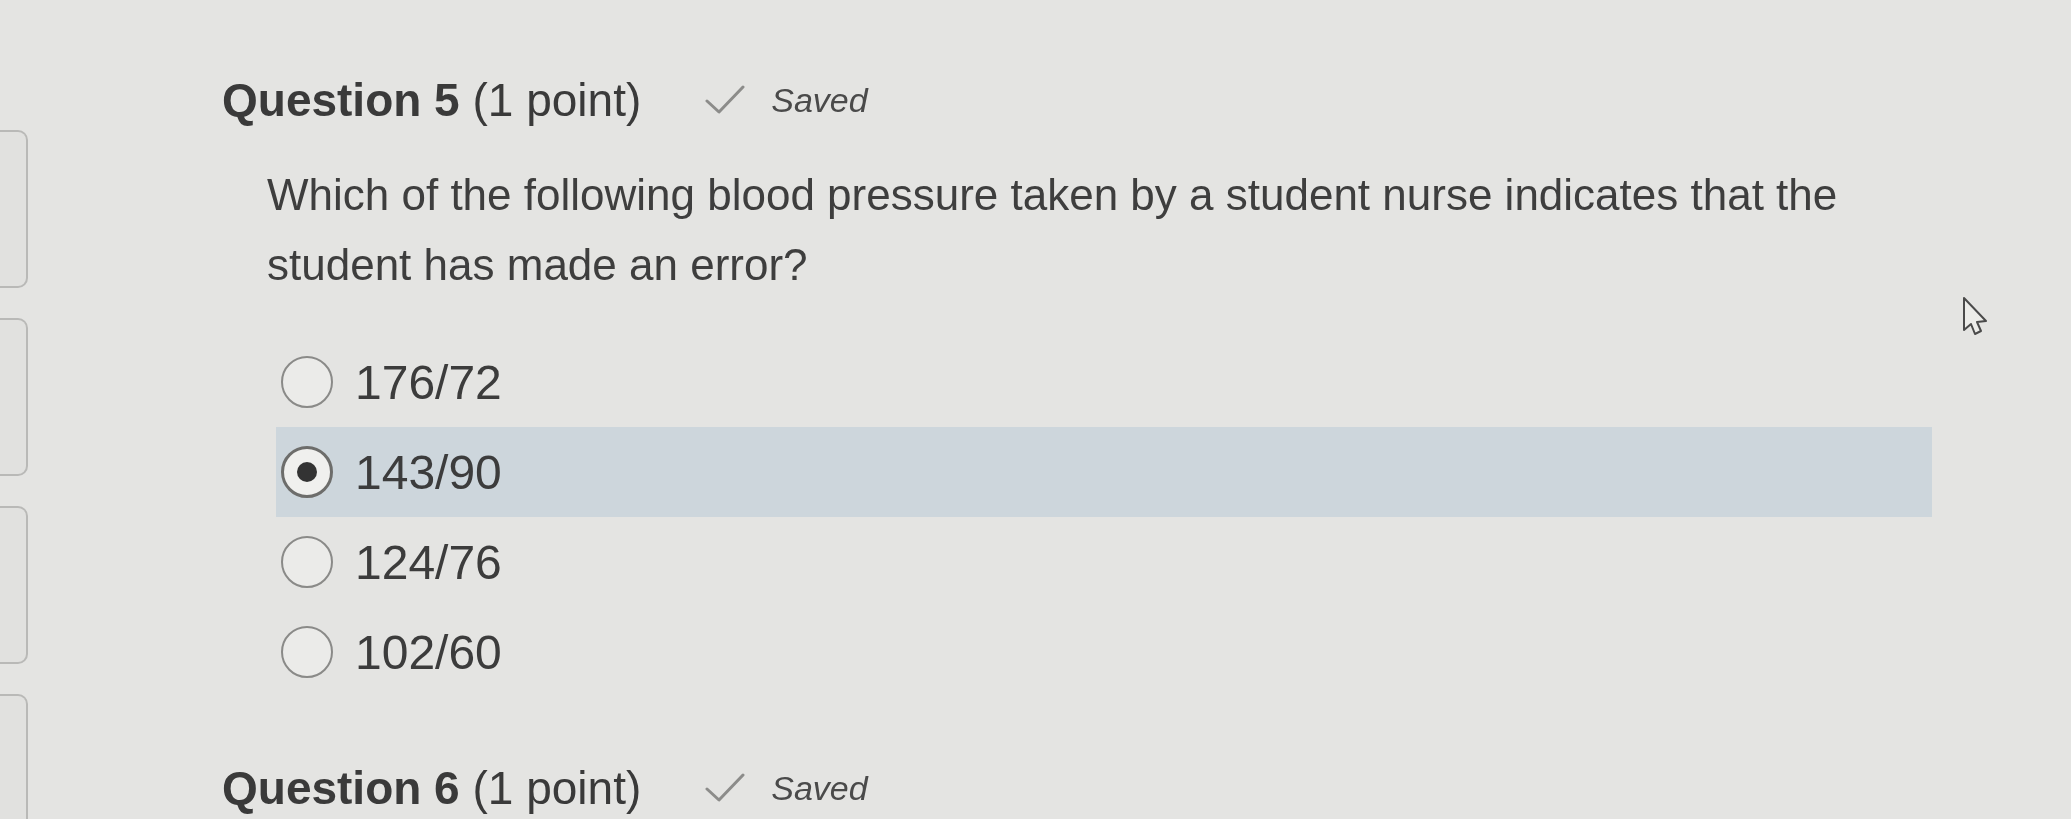 This screenshot has height=819, width=2071. I want to click on arrow-cursor-icon, so click(1975, 316).